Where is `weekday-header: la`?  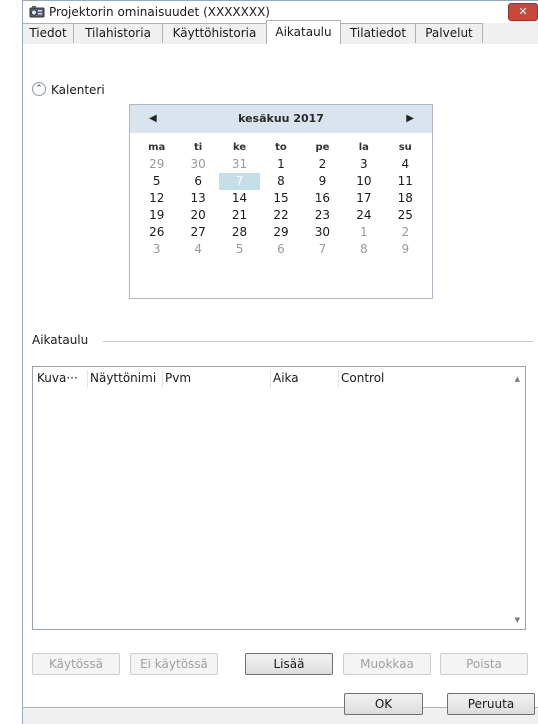 weekday-header: la is located at coordinates (363, 147).